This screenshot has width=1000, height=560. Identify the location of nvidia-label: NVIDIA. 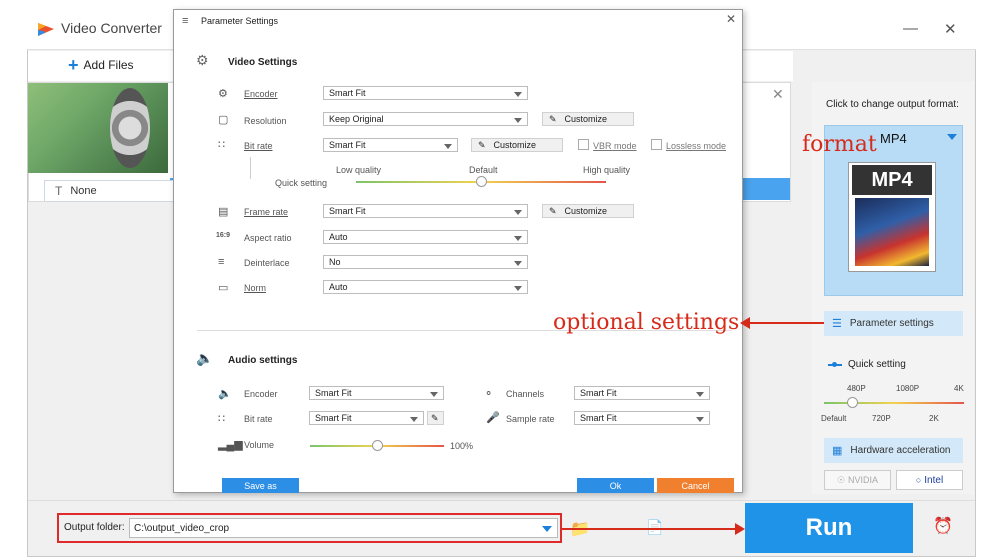
(863, 480).